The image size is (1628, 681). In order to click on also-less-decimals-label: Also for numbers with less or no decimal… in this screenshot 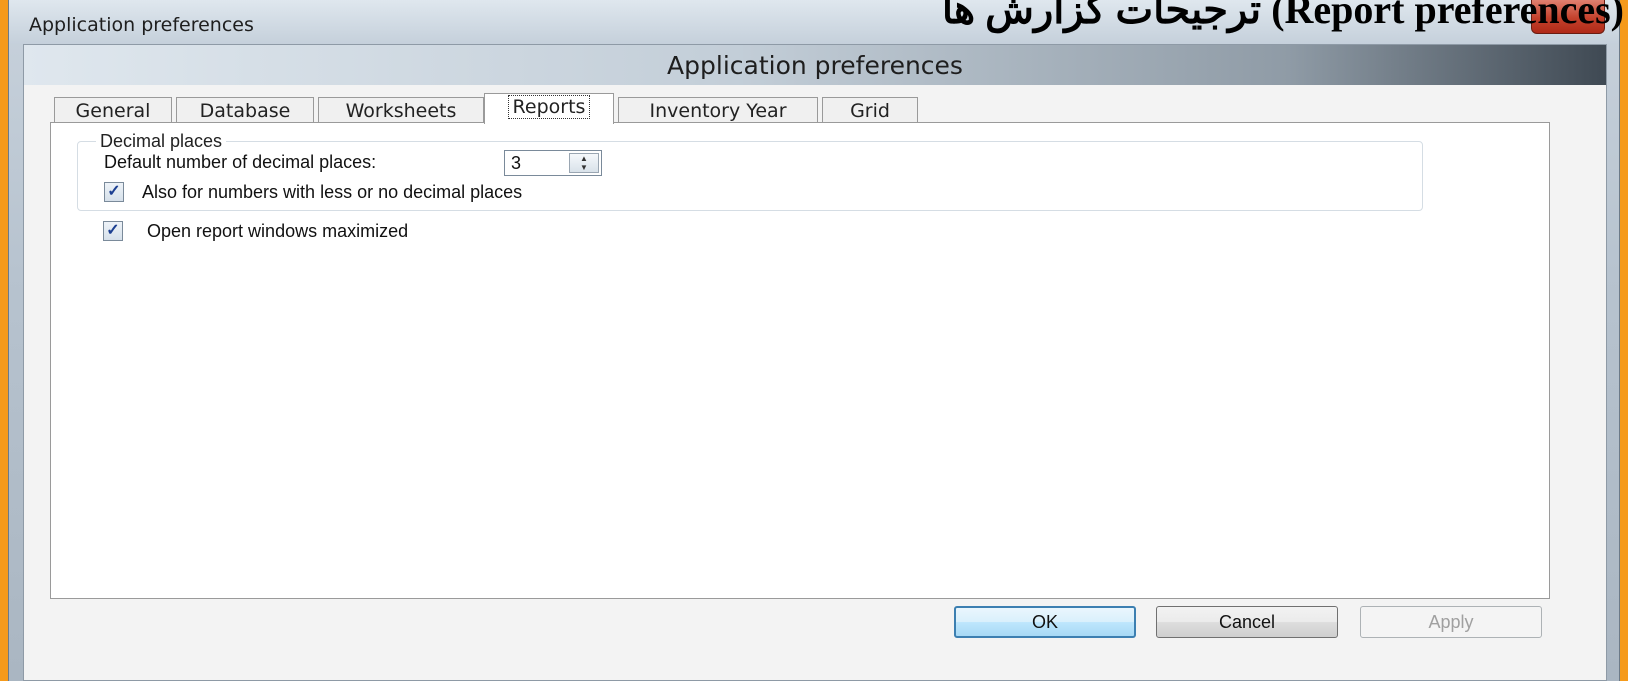, I will do `click(332, 192)`.